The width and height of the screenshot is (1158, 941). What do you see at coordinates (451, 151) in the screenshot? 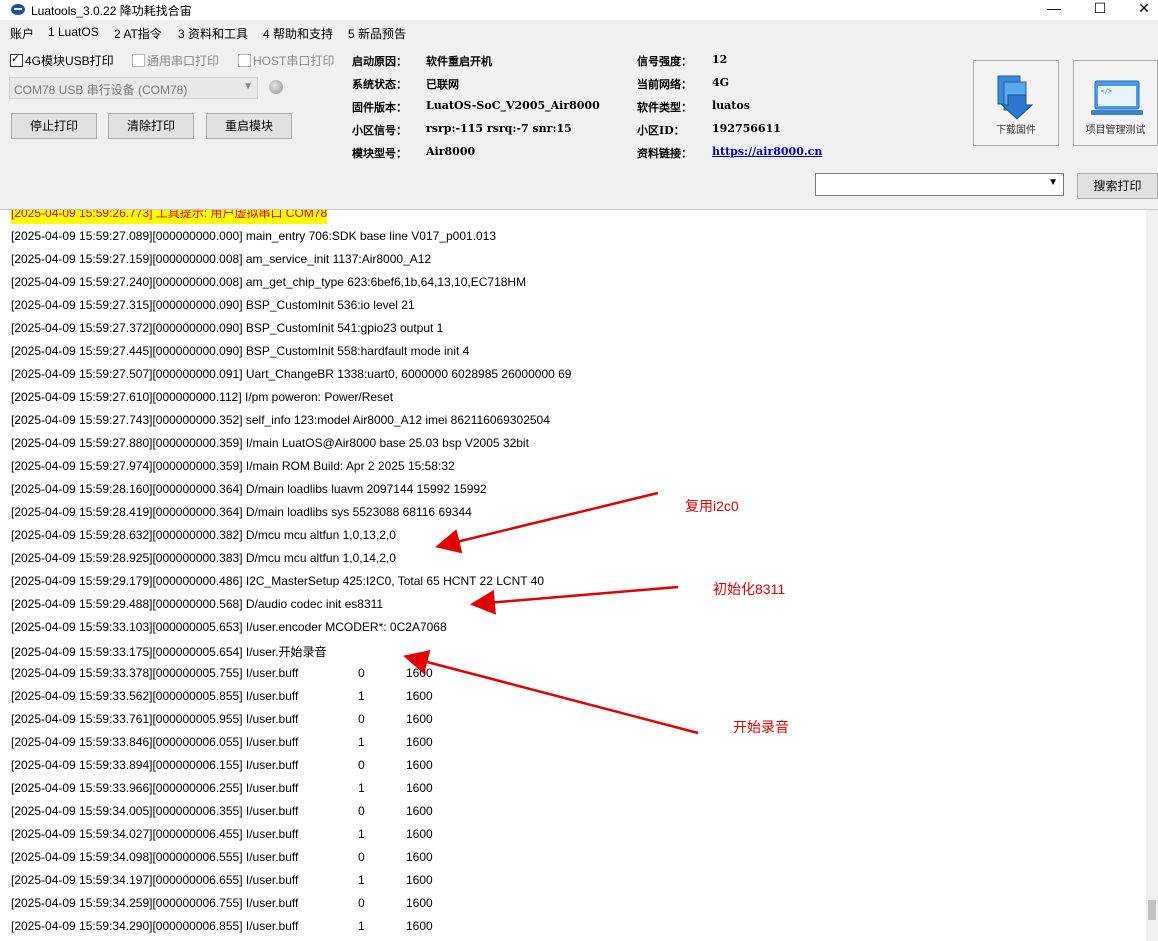
I see `info-value: Air8000` at bounding box center [451, 151].